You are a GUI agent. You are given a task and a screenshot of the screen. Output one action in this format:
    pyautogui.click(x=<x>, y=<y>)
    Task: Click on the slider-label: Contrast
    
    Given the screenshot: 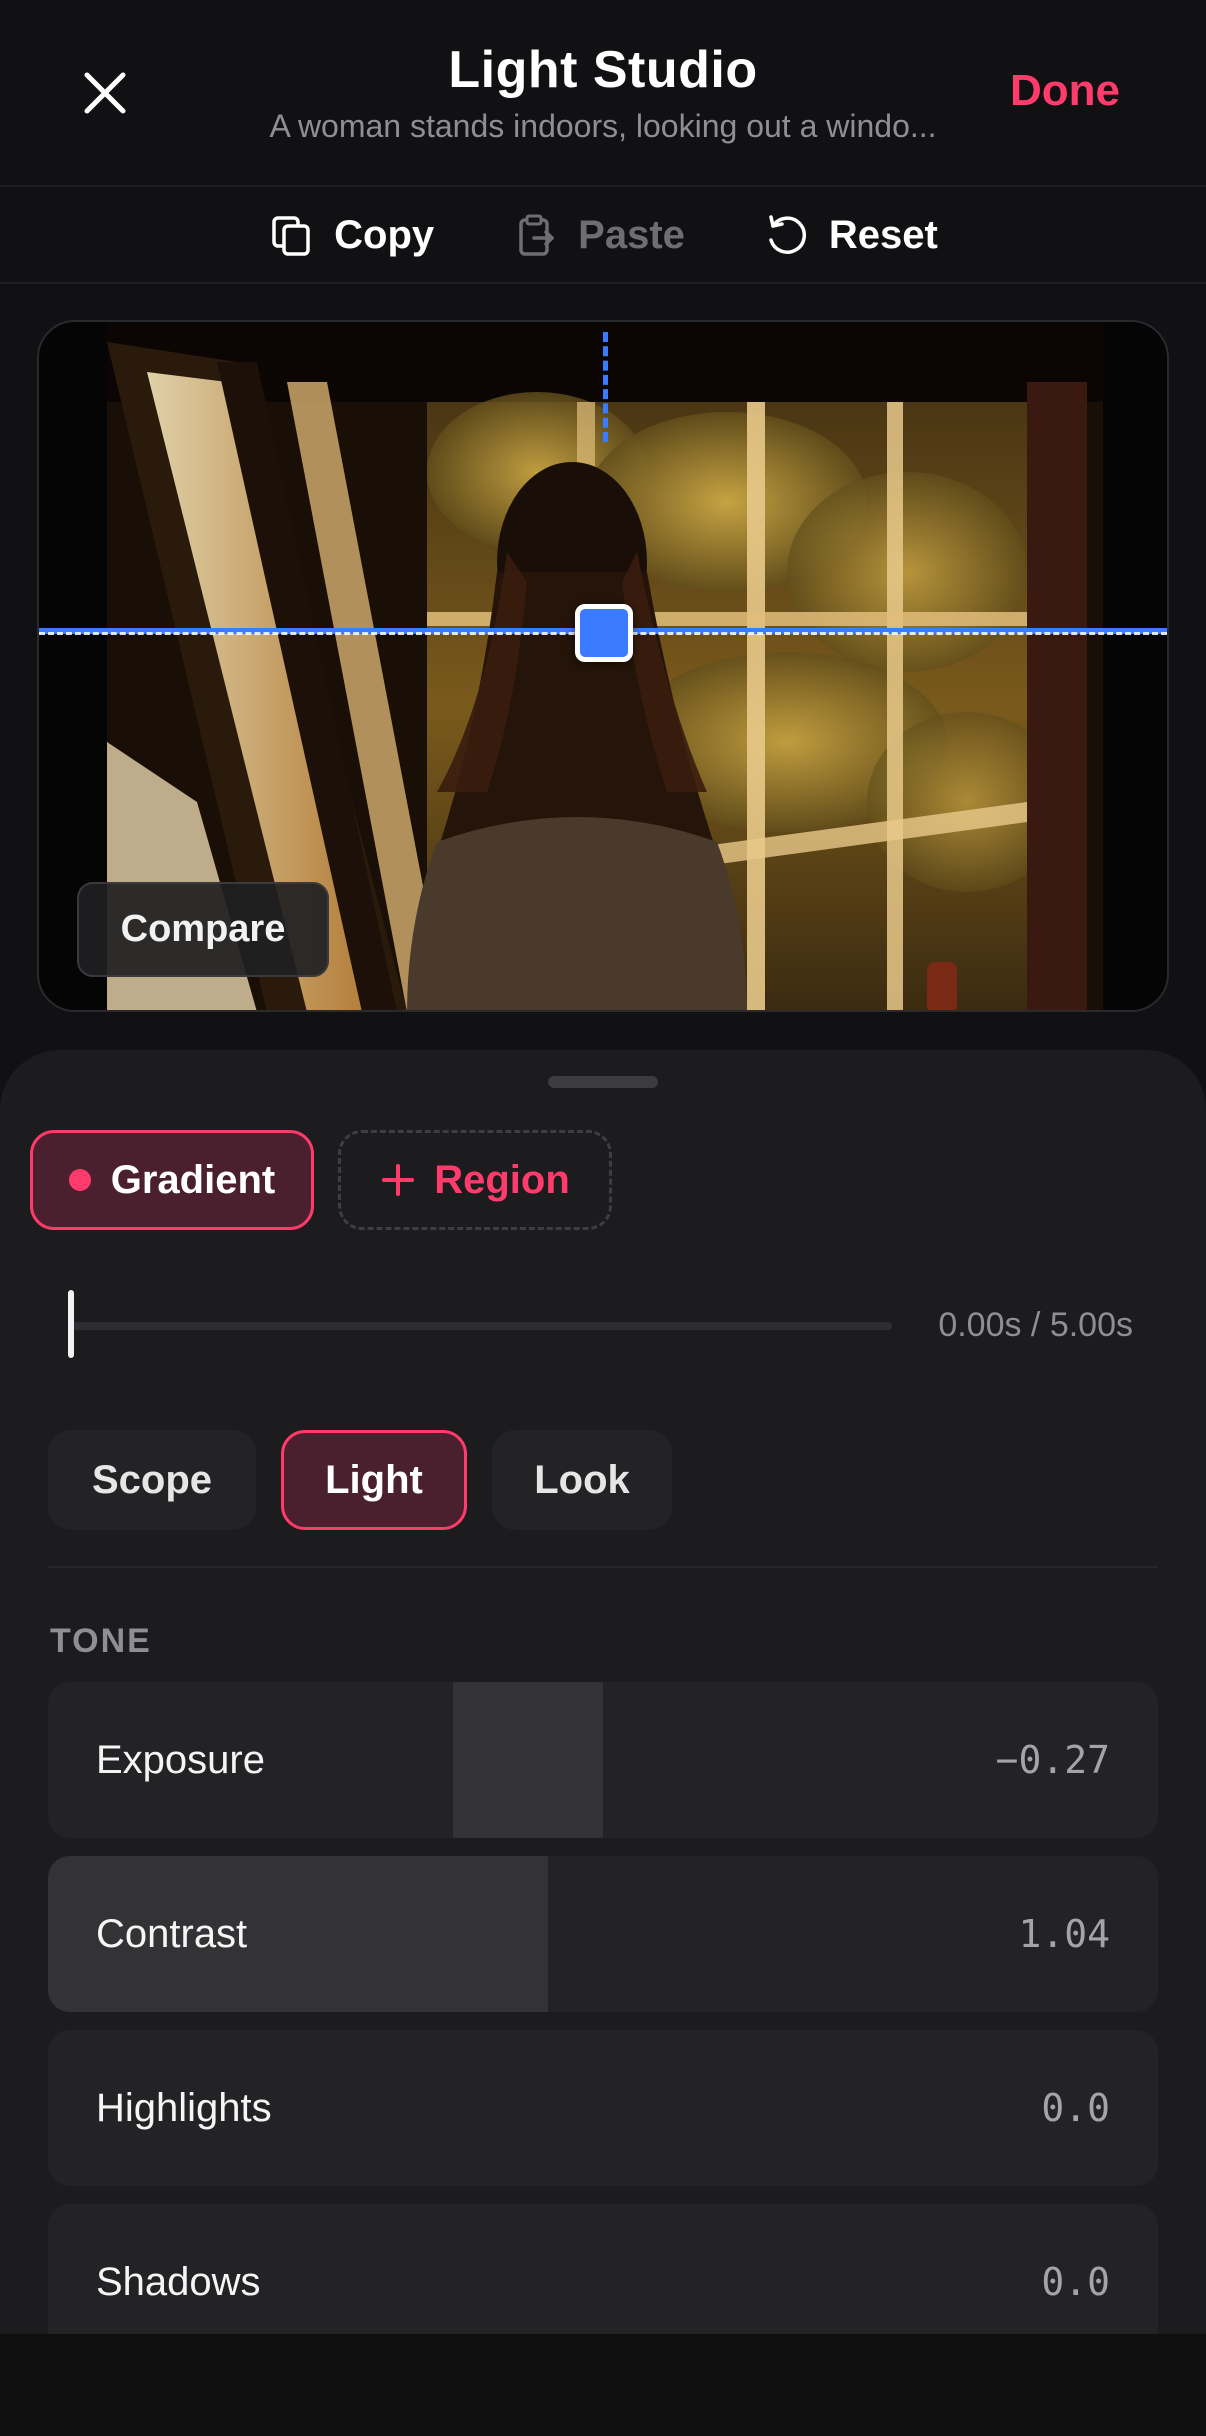 What is the action you would take?
    pyautogui.click(x=172, y=1933)
    